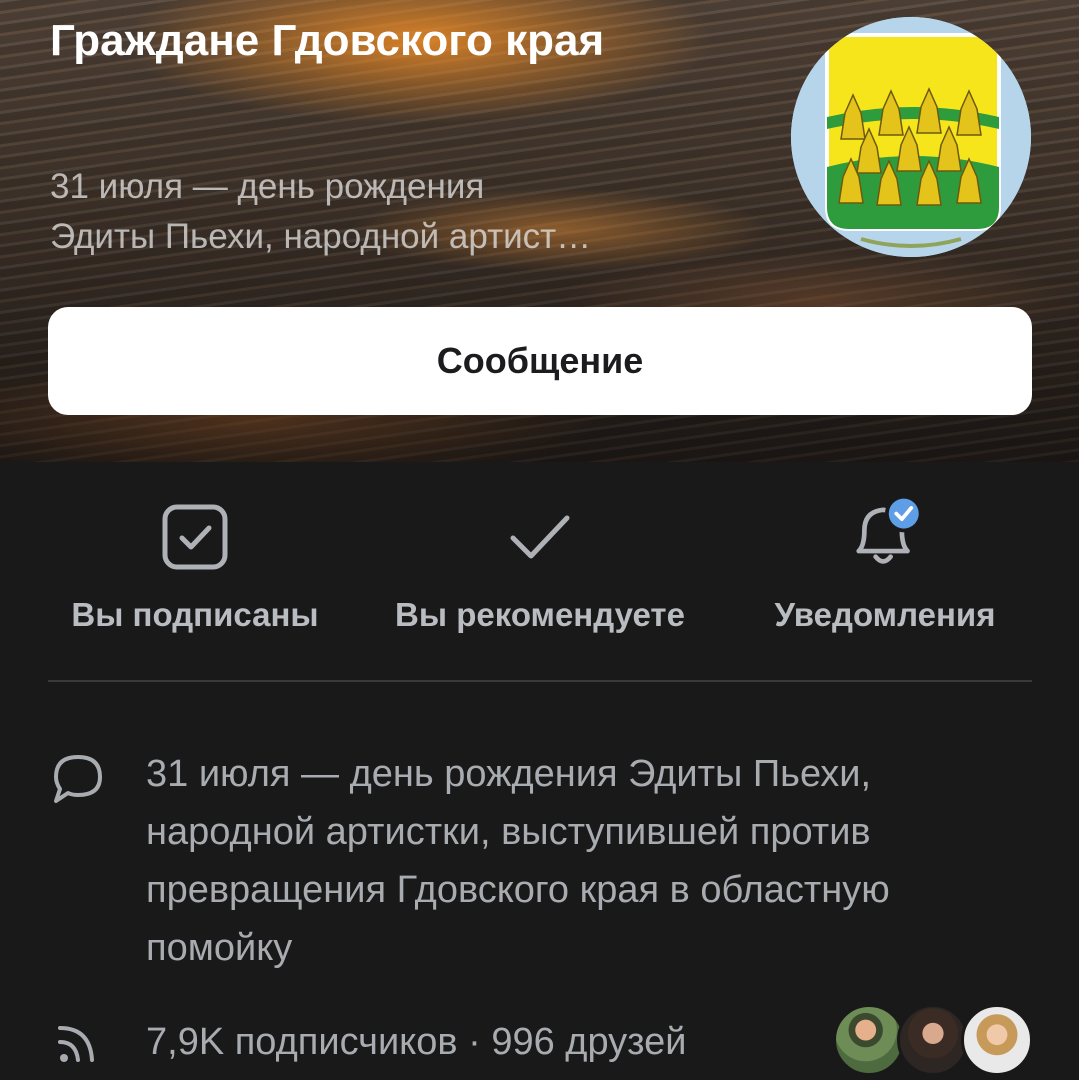  I want to click on subscribed-button: Вы подписаны, so click(195, 572).